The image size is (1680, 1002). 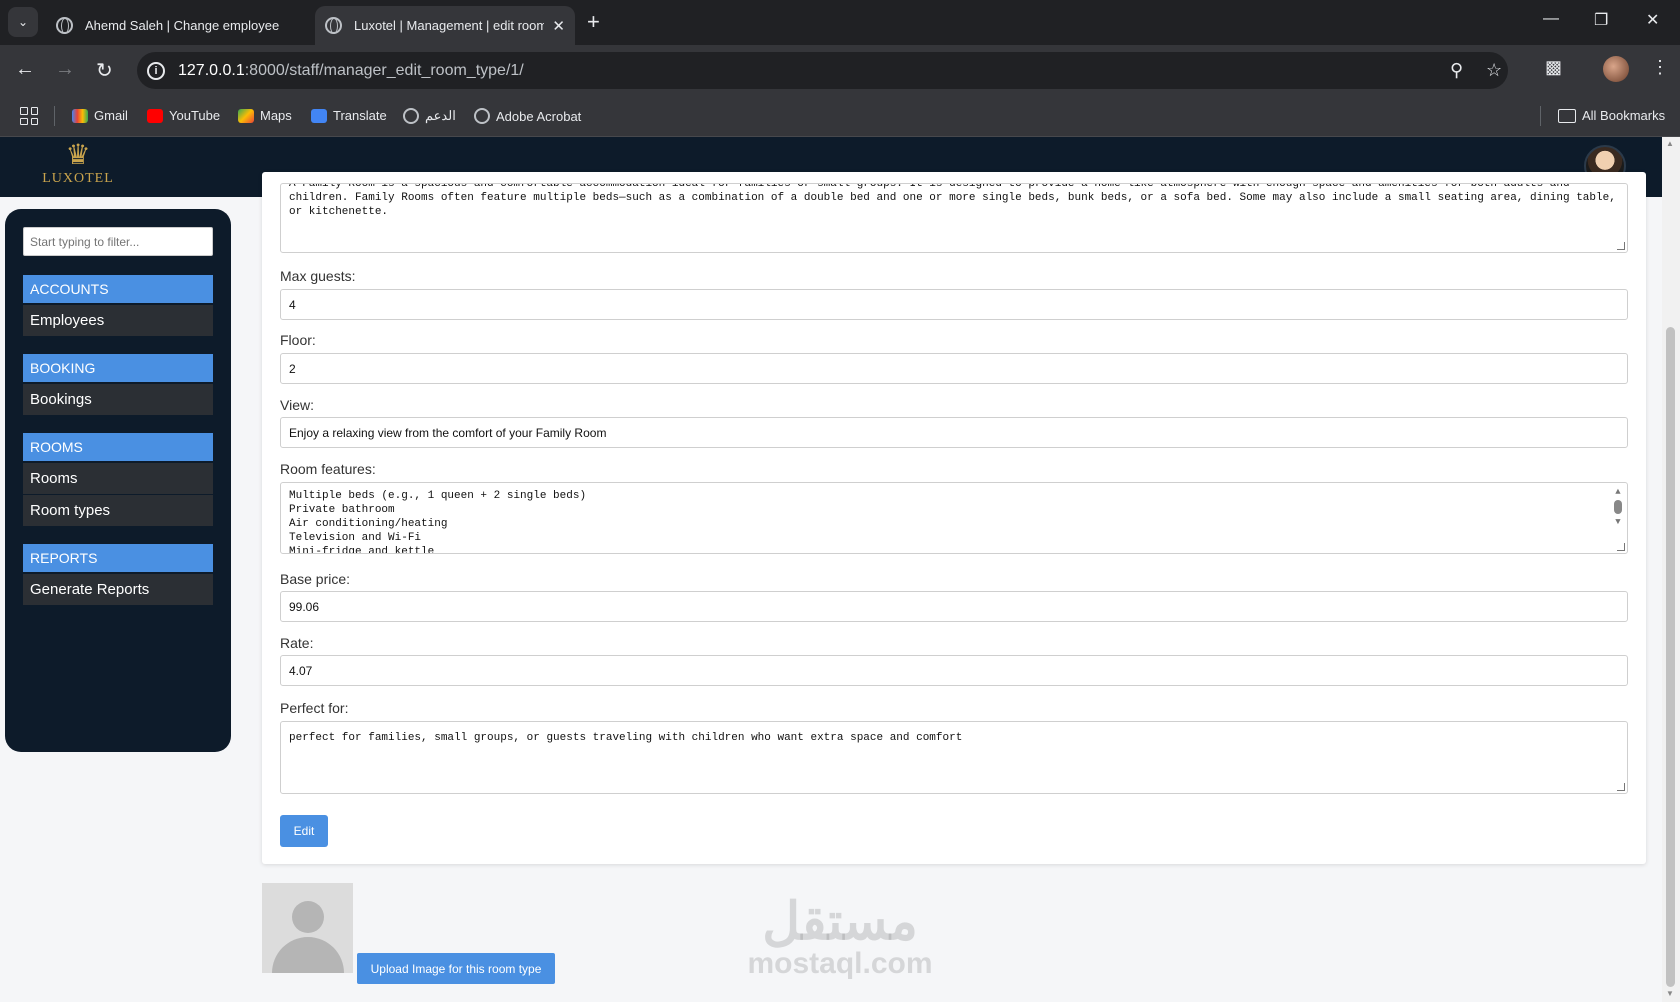 What do you see at coordinates (118, 320) in the screenshot?
I see `sidebar-item-employees: Employees` at bounding box center [118, 320].